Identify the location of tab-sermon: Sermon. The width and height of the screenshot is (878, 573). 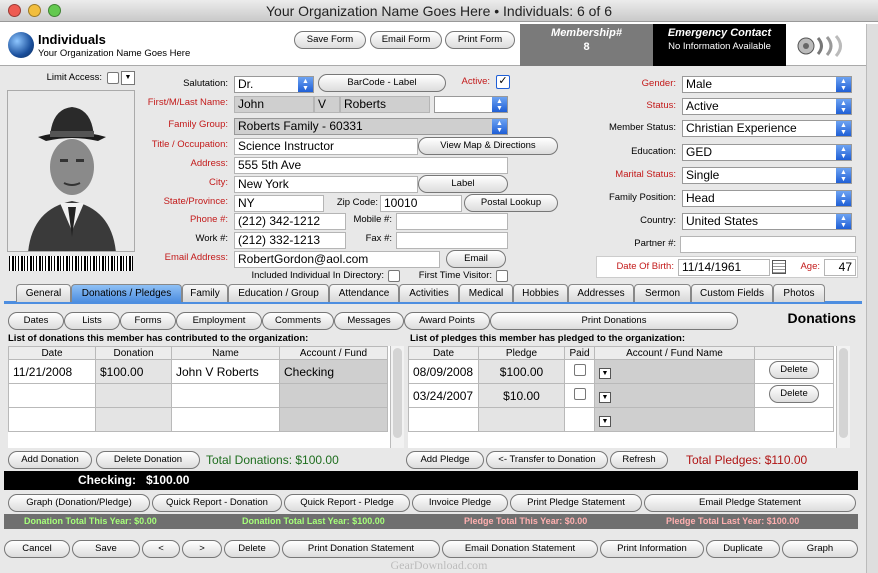
(662, 293).